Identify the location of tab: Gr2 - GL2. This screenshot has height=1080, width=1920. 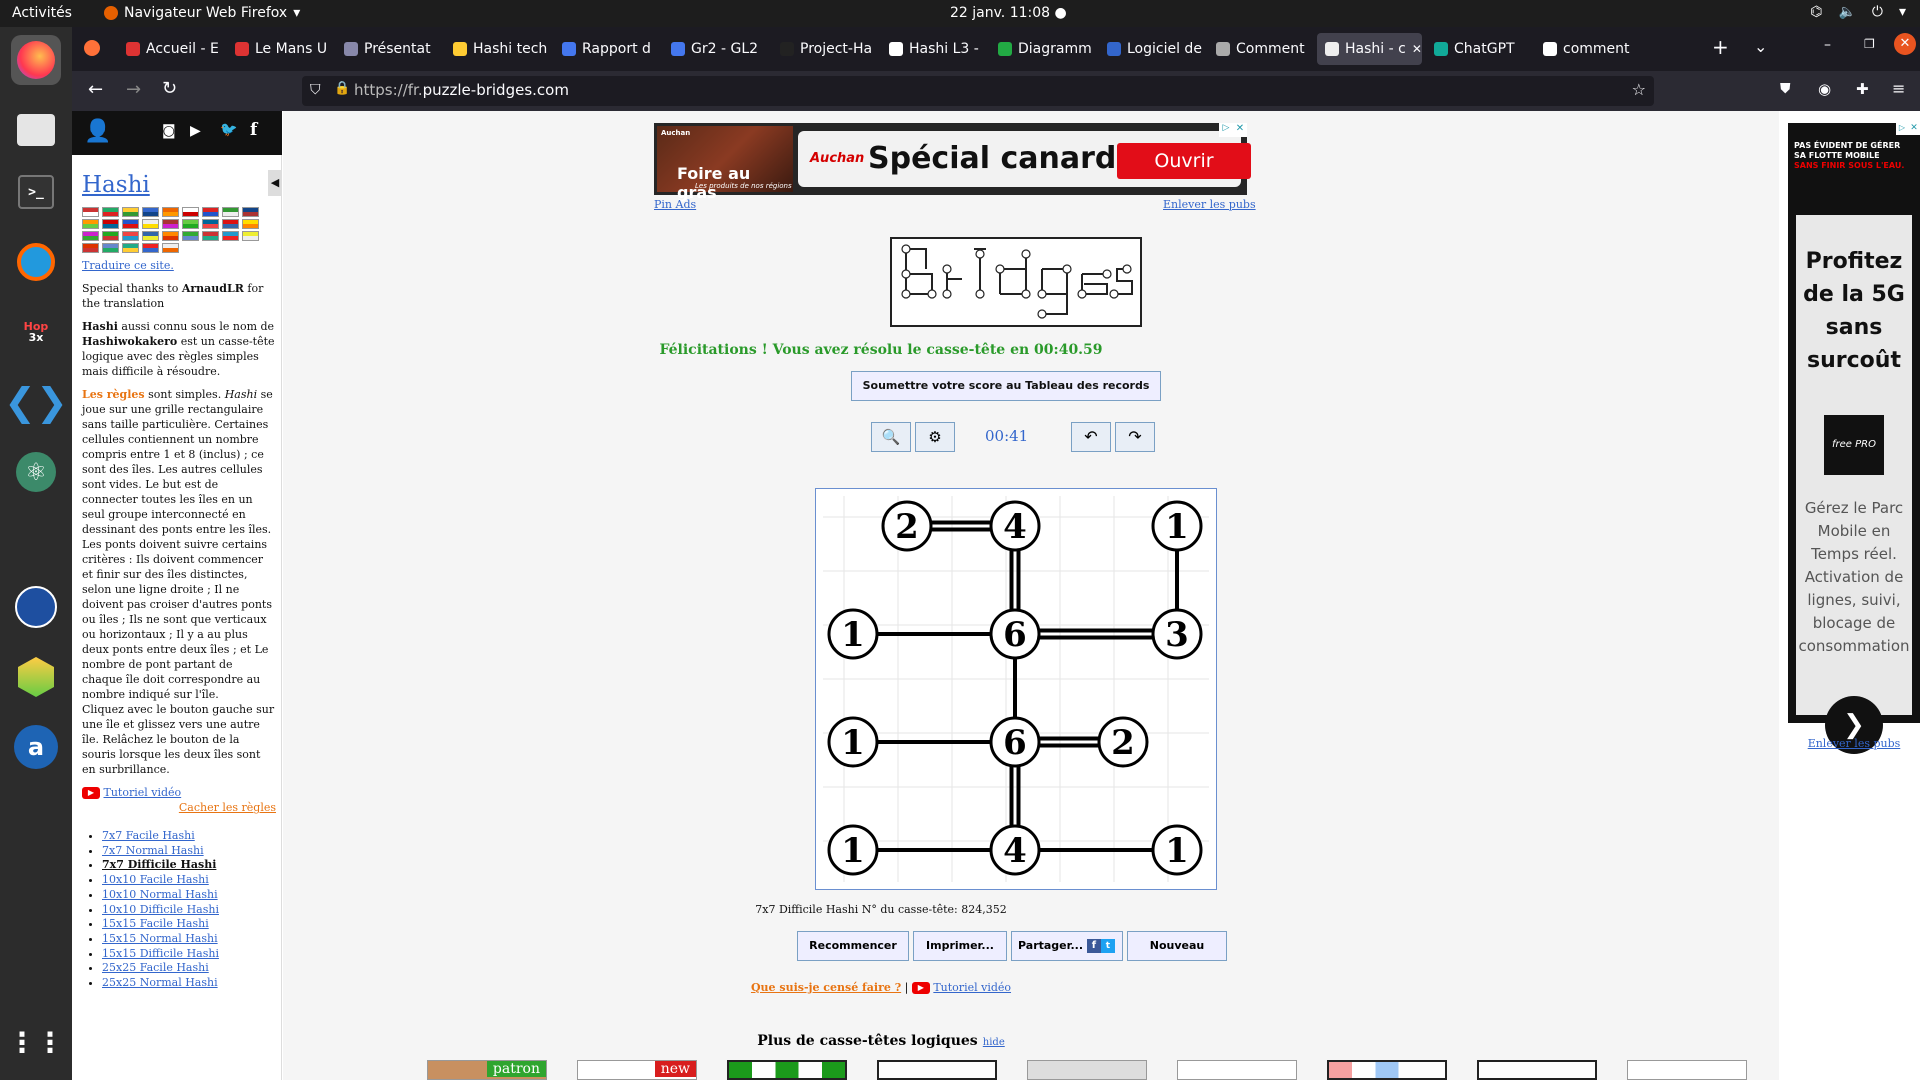
(715, 49).